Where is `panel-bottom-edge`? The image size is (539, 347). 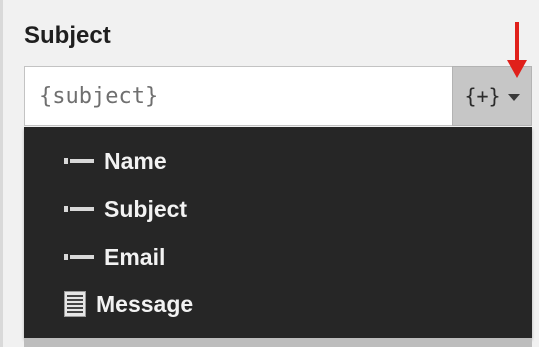
panel-bottom-edge is located at coordinates (278, 342).